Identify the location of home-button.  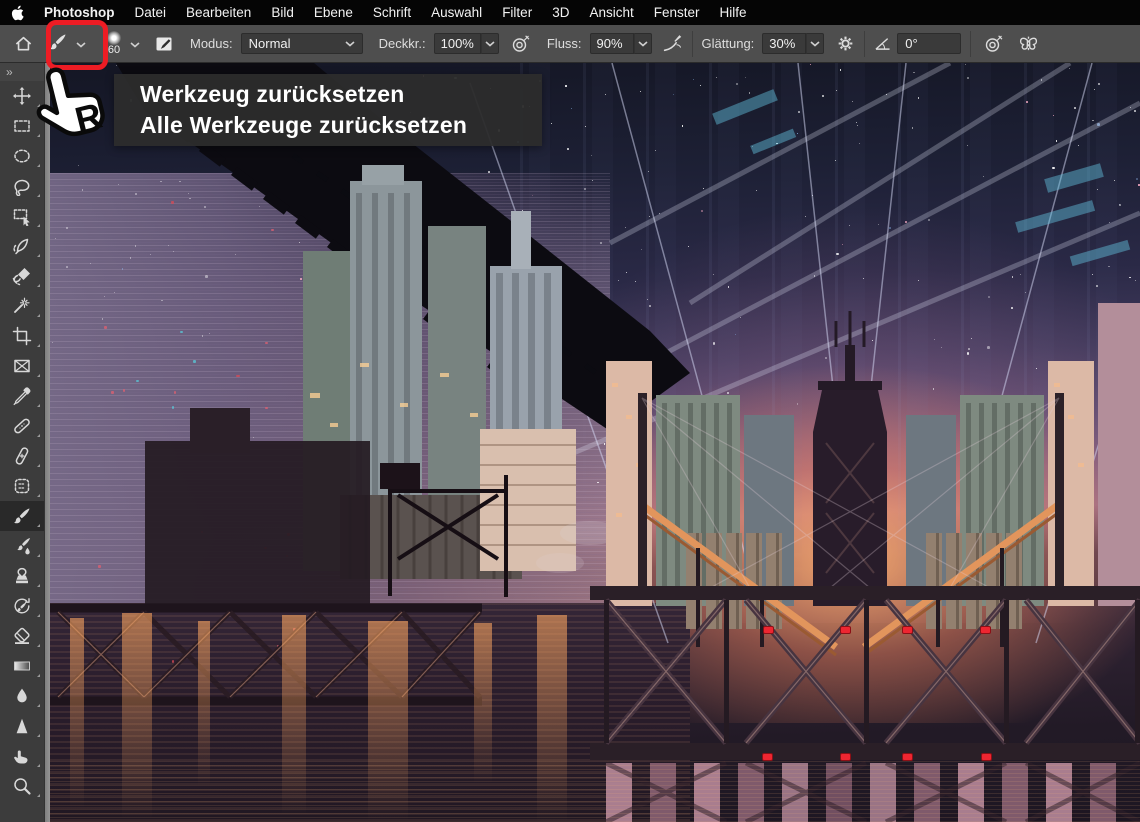
(23, 43).